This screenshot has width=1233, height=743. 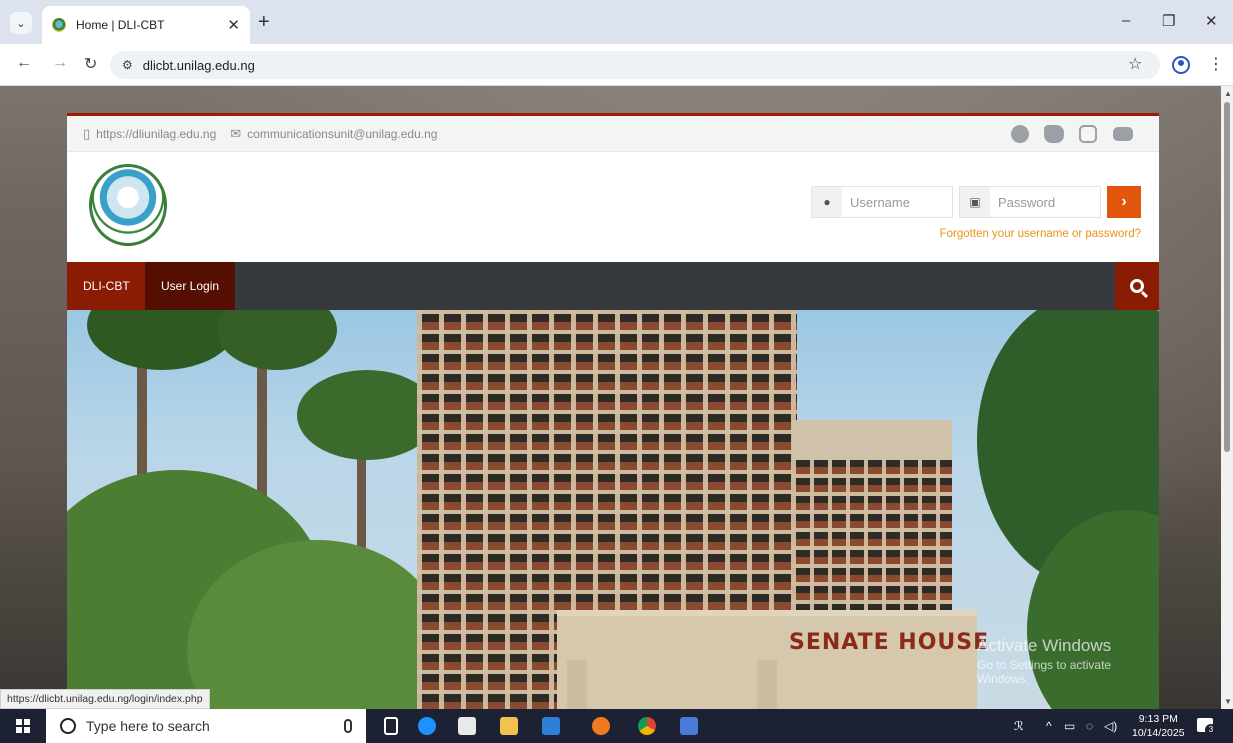 What do you see at coordinates (148, 726) in the screenshot?
I see `taskbar-search-placeholder: Type here to search` at bounding box center [148, 726].